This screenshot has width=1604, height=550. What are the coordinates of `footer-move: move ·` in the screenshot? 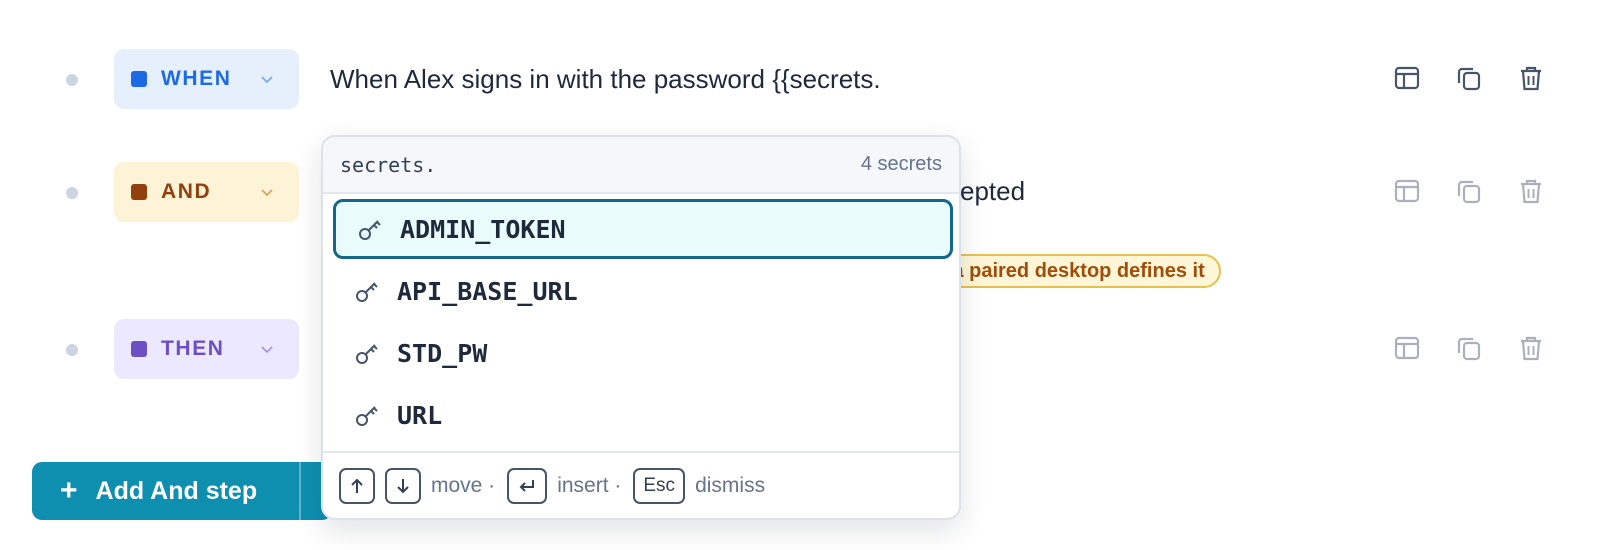 It's located at (463, 485).